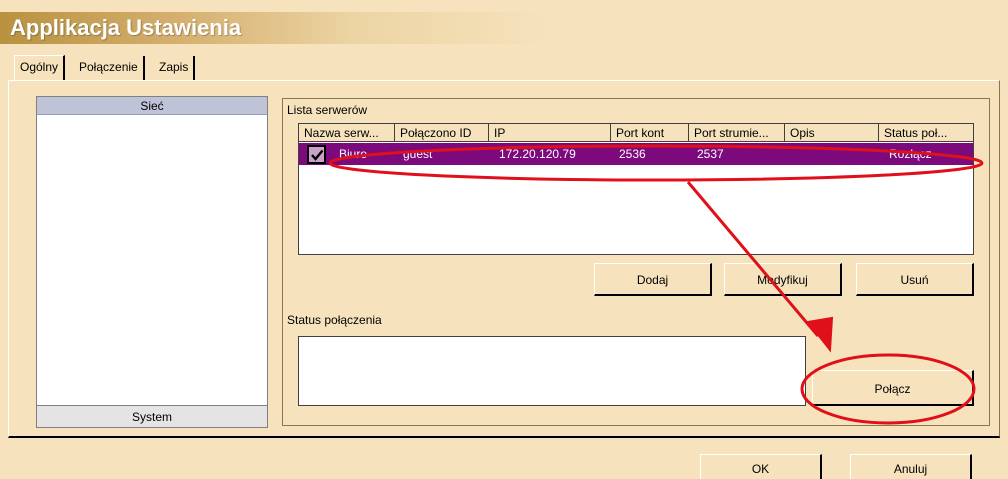 The image size is (1008, 479). Describe the element at coordinates (761, 466) in the screenshot. I see `ok-button: OK` at that location.